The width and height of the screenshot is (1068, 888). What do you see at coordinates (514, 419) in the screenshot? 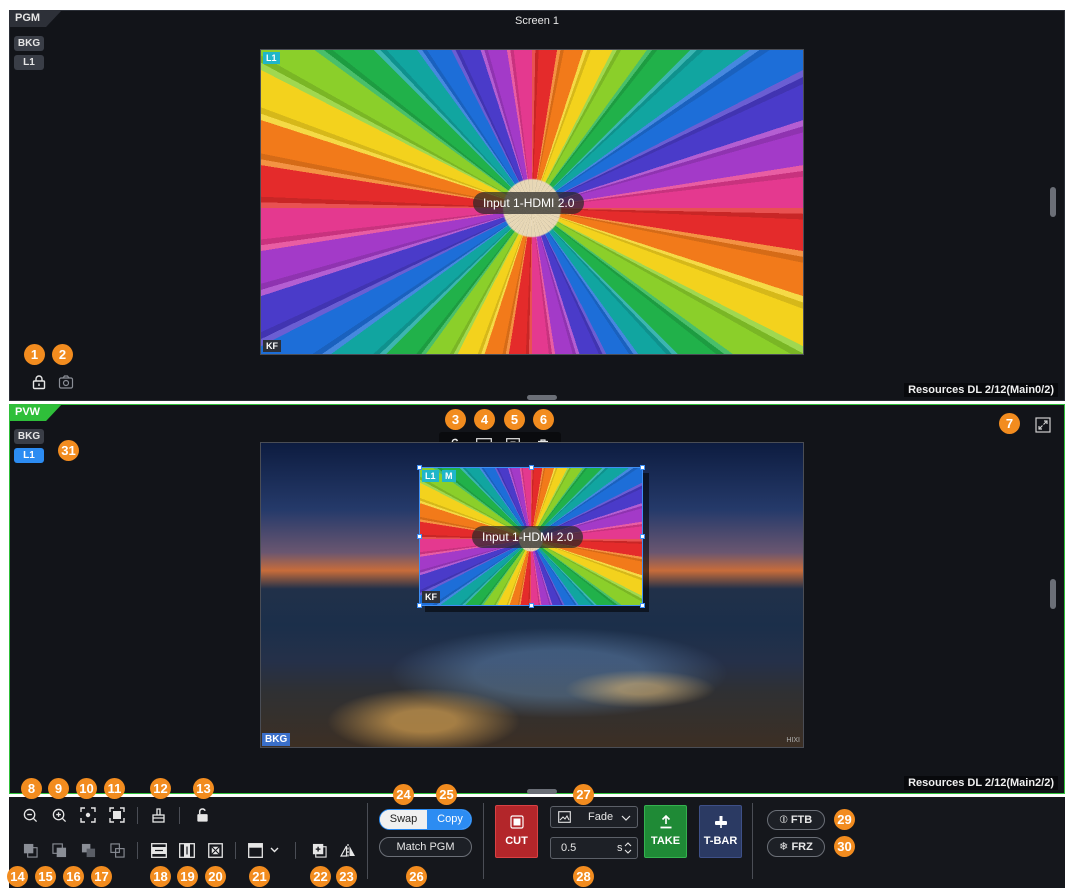
I see `callout-badge: 5` at bounding box center [514, 419].